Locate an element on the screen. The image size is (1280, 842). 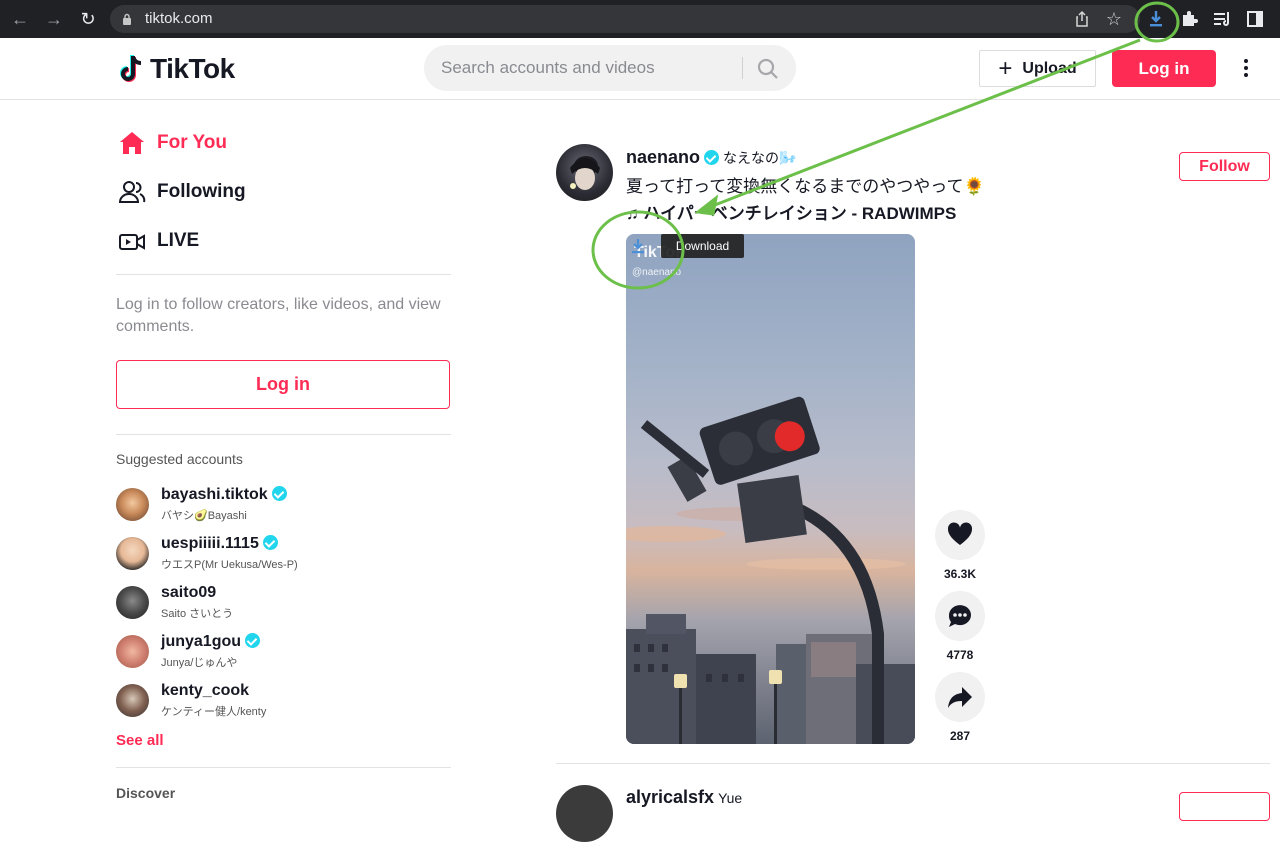
see-all-link: See all is located at coordinates (140, 740).